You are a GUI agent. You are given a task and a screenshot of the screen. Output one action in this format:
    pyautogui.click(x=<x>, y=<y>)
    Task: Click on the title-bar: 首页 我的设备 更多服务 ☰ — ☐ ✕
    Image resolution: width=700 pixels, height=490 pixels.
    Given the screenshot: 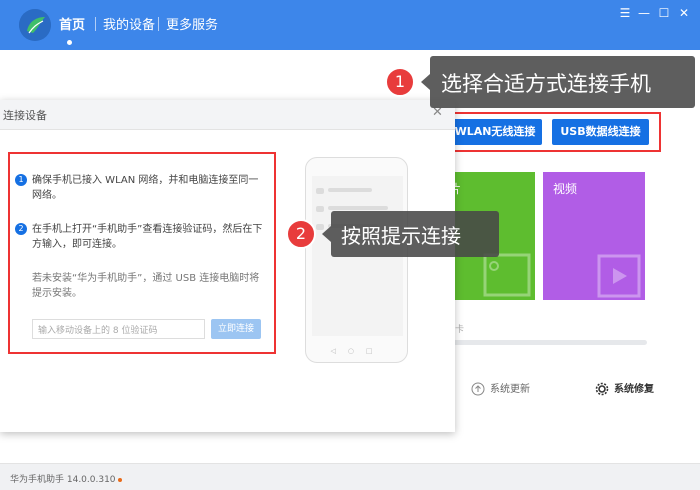 What is the action you would take?
    pyautogui.click(x=350, y=25)
    